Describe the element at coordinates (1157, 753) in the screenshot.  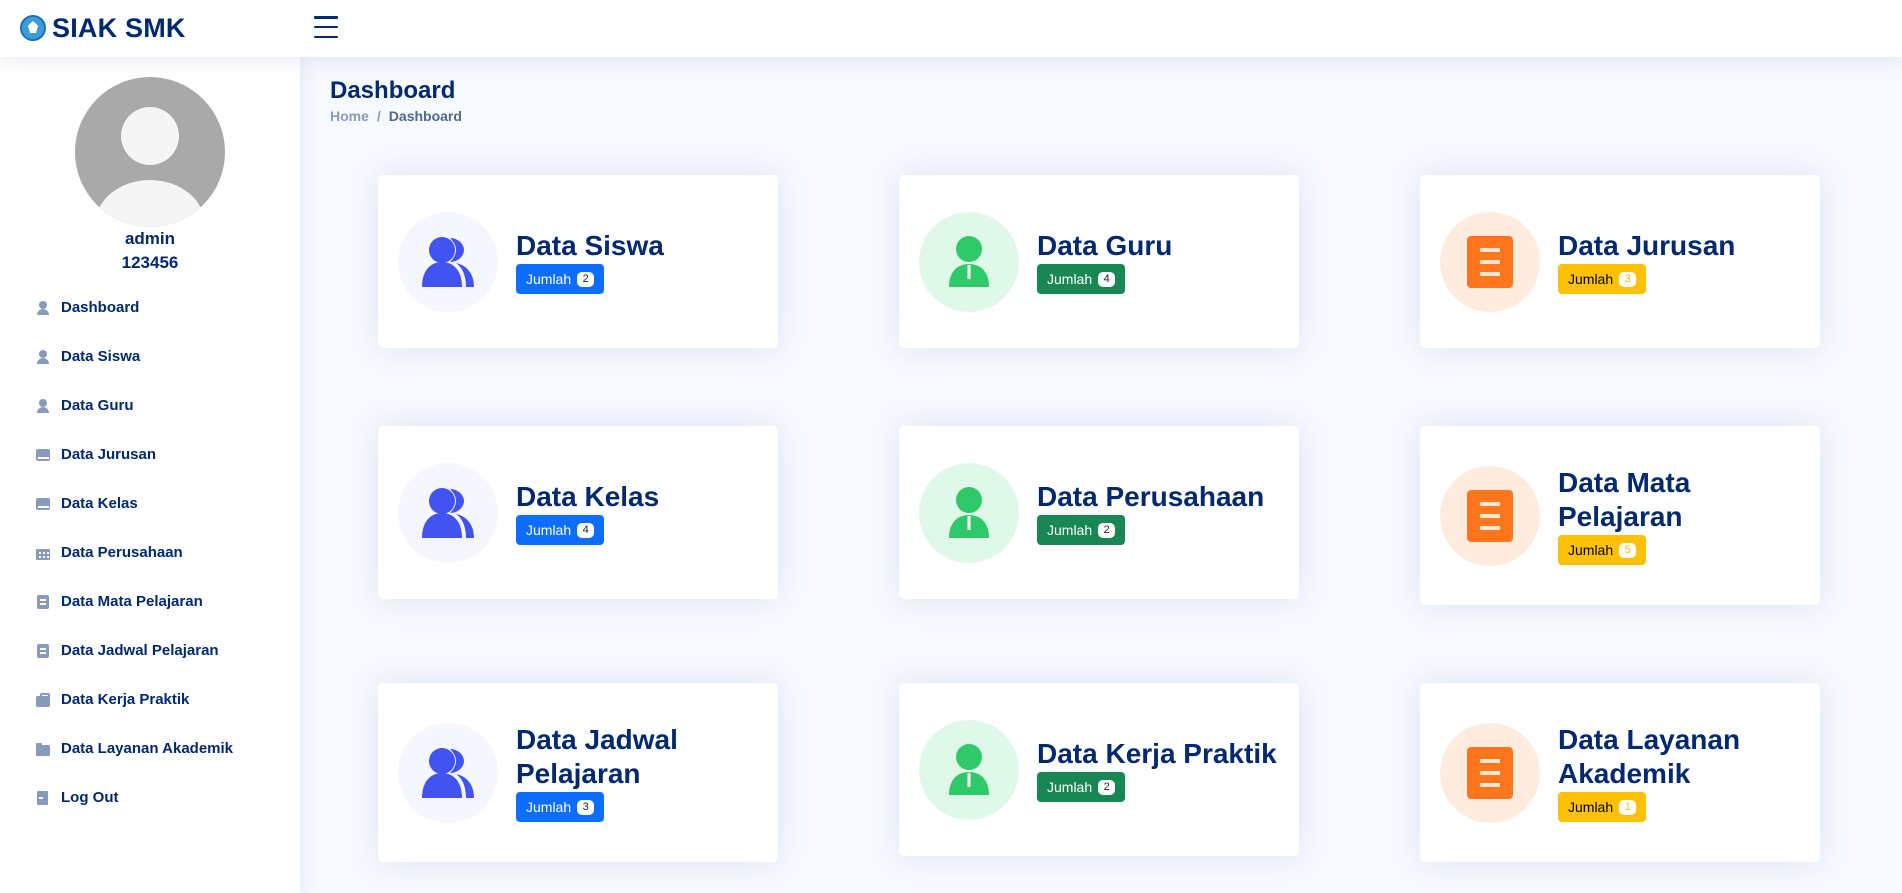
I see `card-title: Data Kerja Praktik` at that location.